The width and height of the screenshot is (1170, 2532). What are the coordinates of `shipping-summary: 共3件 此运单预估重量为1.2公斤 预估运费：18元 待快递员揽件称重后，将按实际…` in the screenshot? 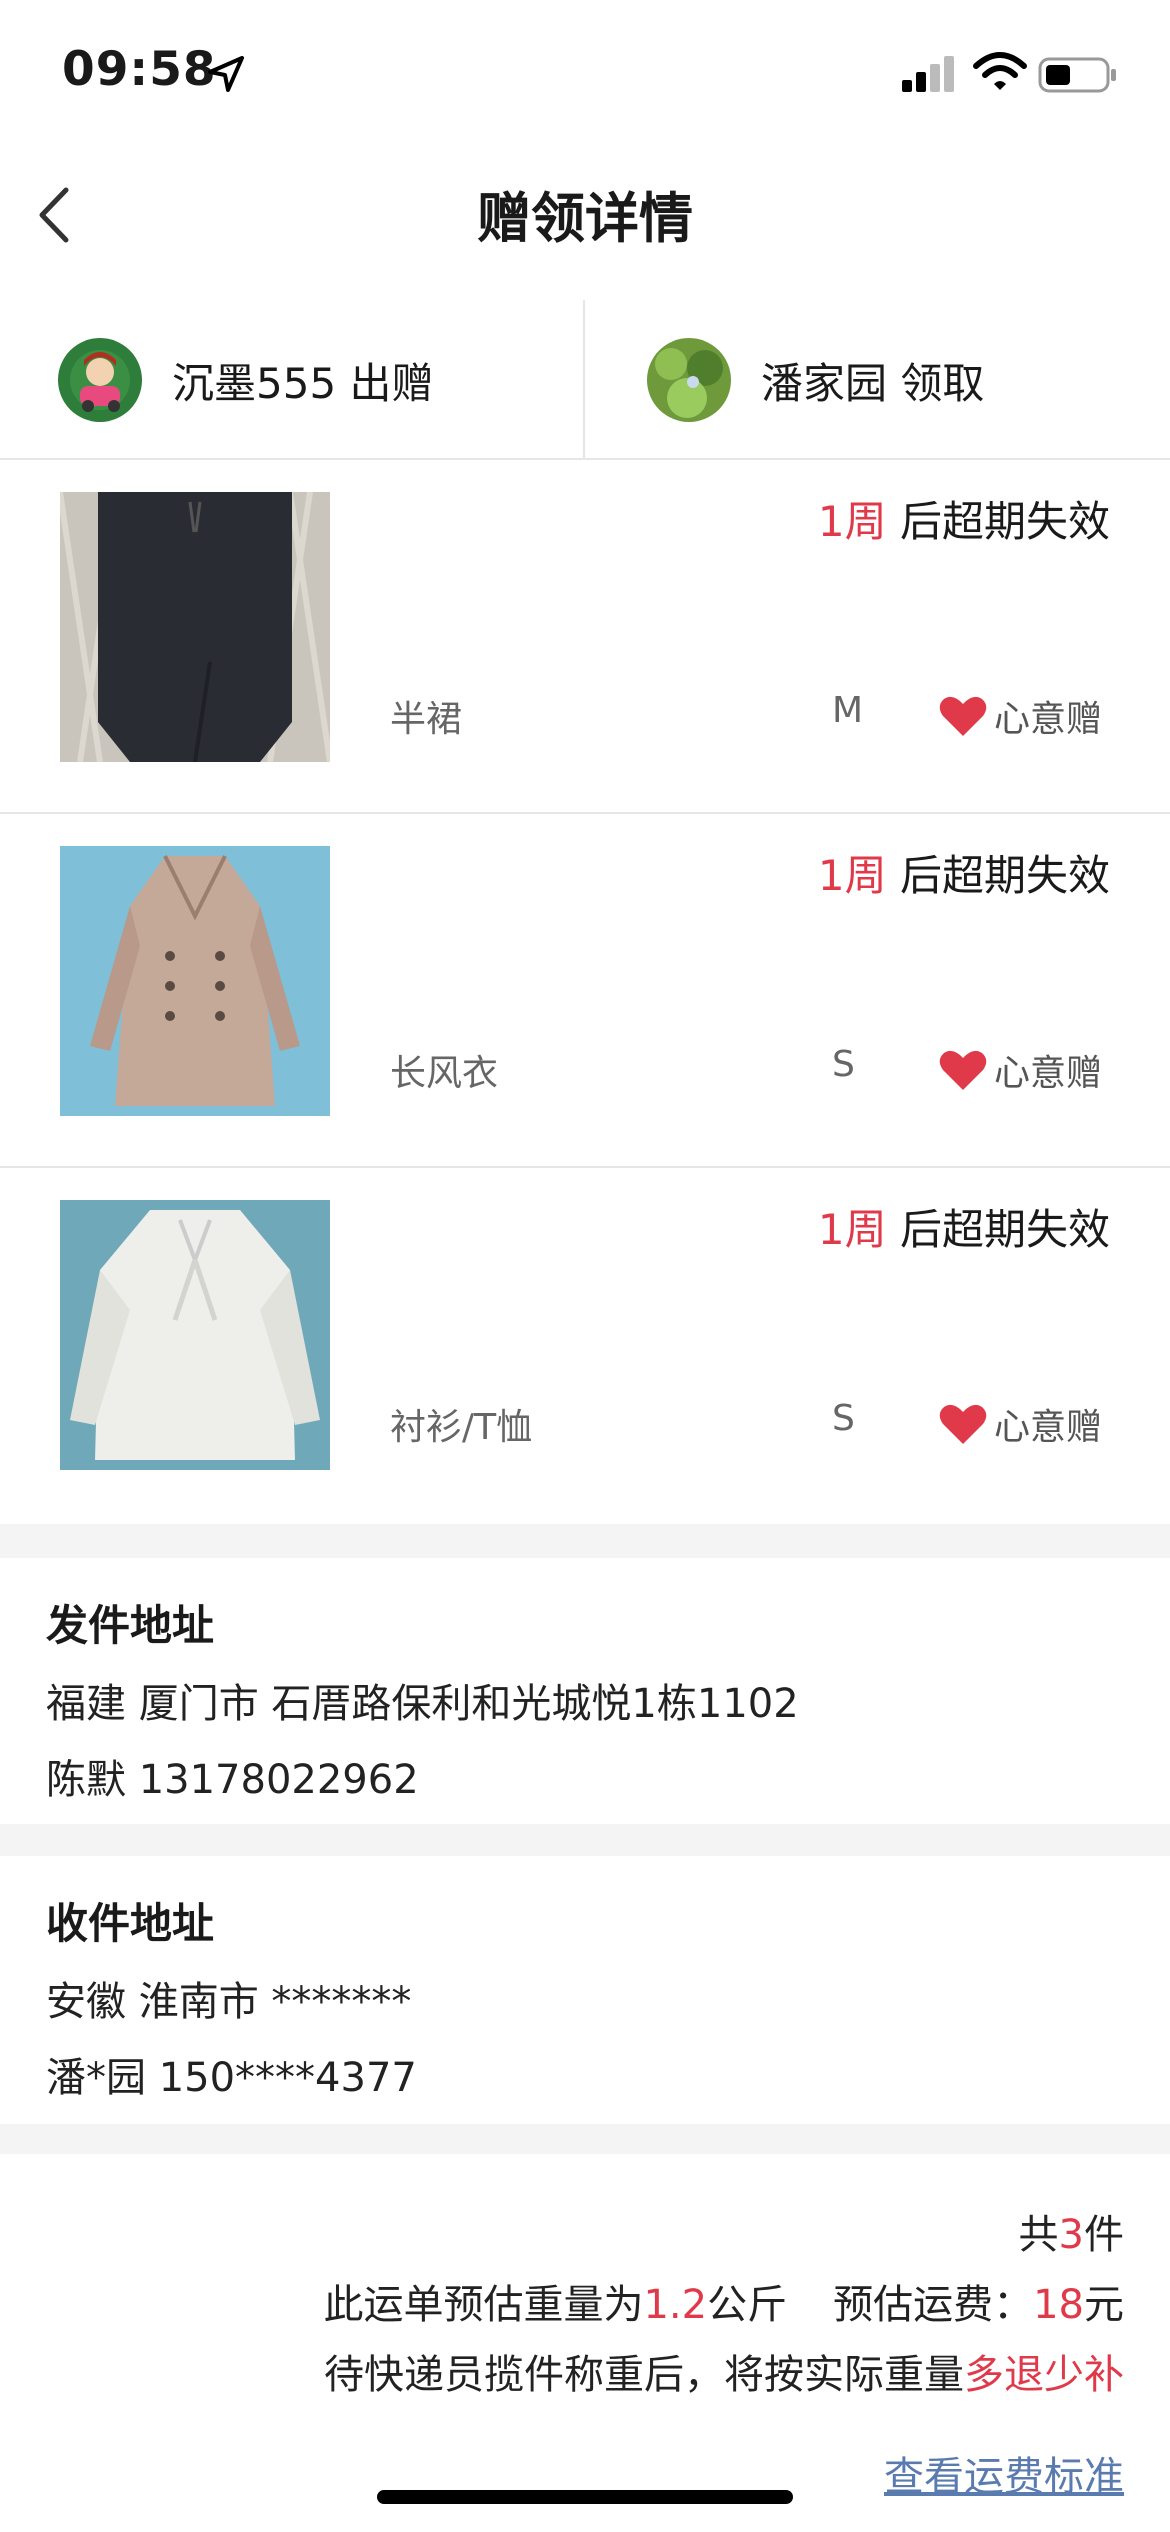 It's located at (585, 2343).